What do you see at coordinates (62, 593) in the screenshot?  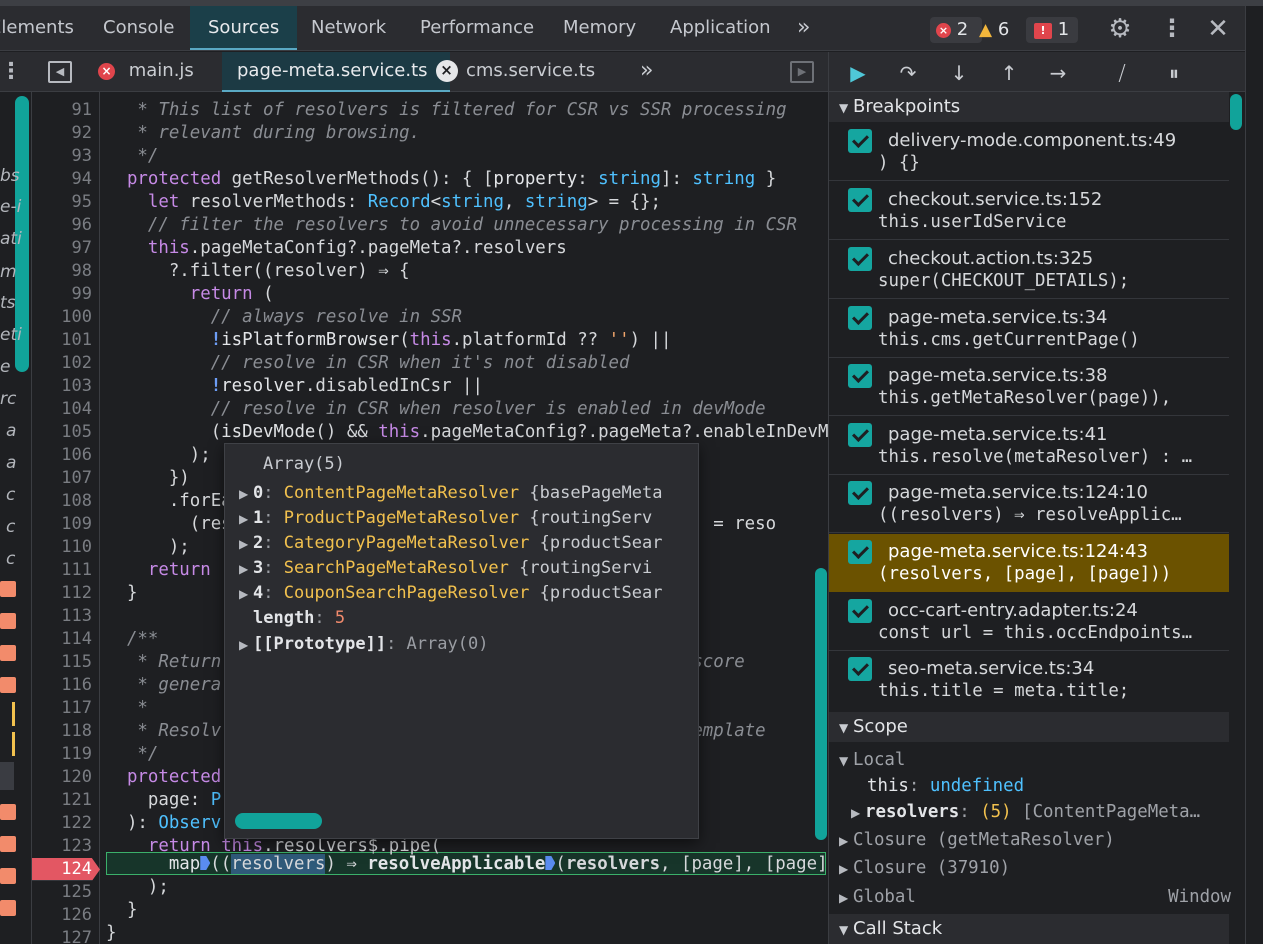 I see `line-number: 112` at bounding box center [62, 593].